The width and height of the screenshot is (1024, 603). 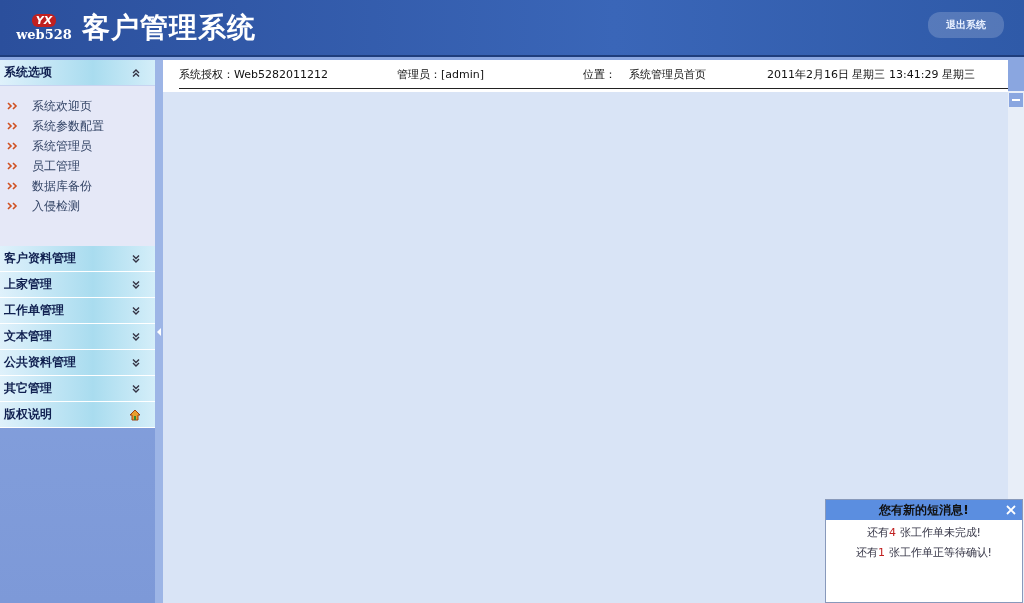 I want to click on sidebar-link: 员工管理, so click(x=56, y=166).